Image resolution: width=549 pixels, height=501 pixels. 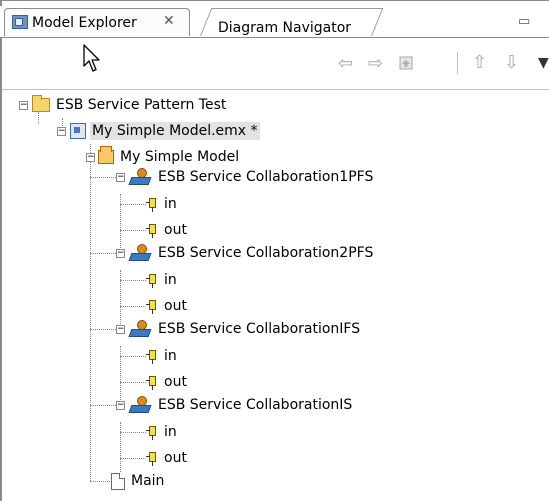 I want to click on tree-item-collaboration: ESB Service CollaborationIS, so click(x=241, y=405).